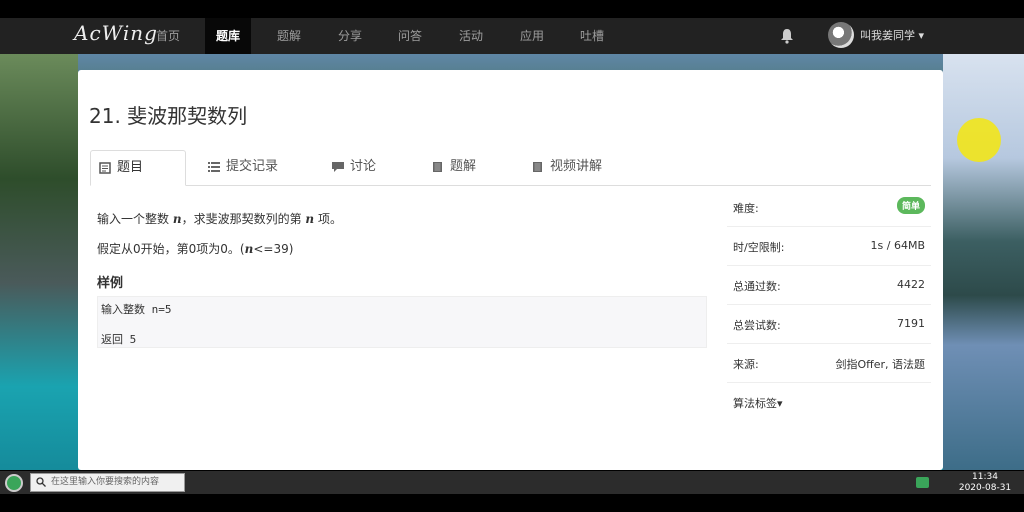 This screenshot has width=1024, height=512. What do you see at coordinates (757, 325) in the screenshot?
I see `attempts-label: 总尝试数:` at bounding box center [757, 325].